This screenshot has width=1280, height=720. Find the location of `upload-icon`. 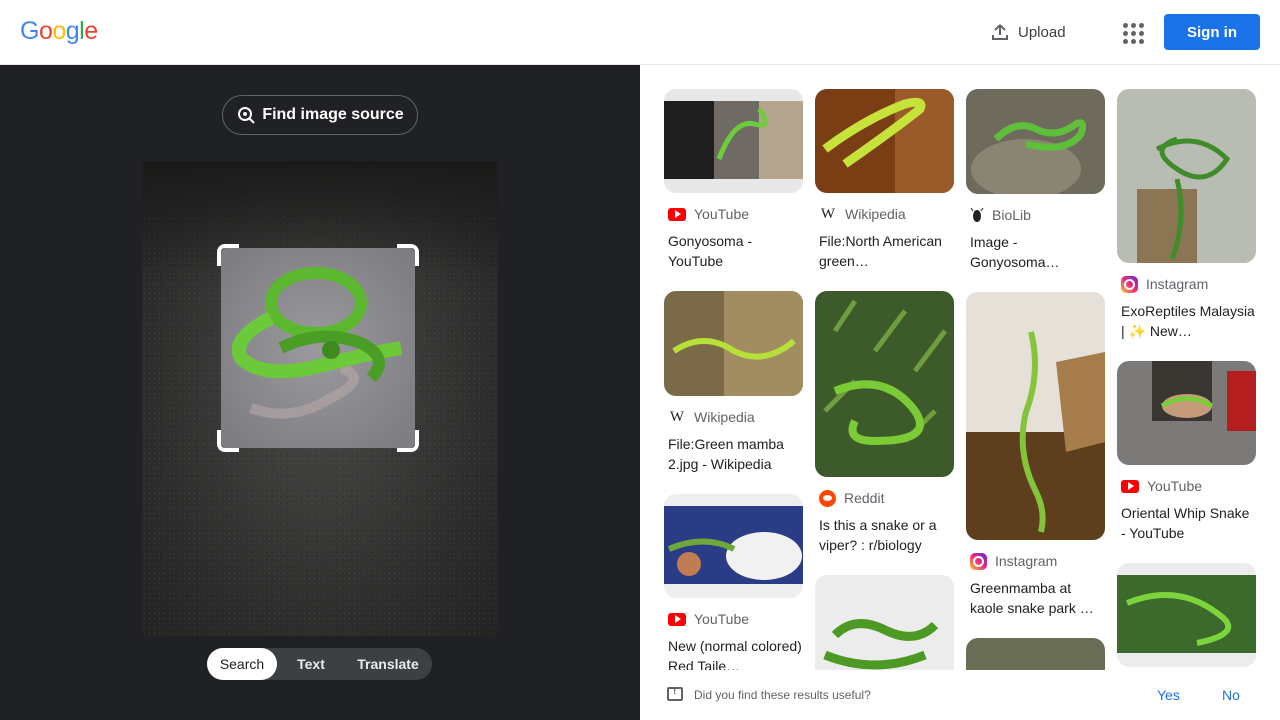

upload-icon is located at coordinates (1000, 32).